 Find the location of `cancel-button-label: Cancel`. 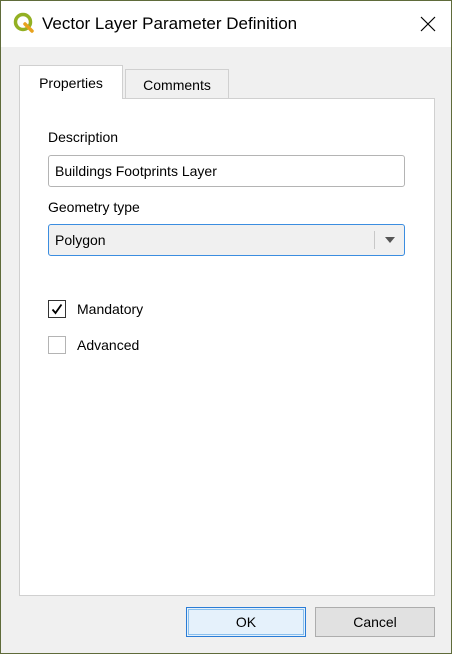

cancel-button-label: Cancel is located at coordinates (375, 622).